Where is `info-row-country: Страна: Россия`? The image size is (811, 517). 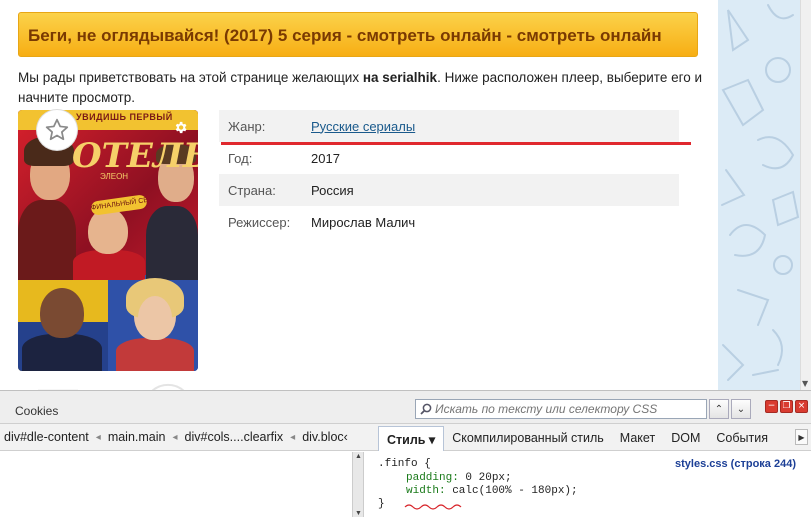 info-row-country: Страна: Россия is located at coordinates (449, 190).